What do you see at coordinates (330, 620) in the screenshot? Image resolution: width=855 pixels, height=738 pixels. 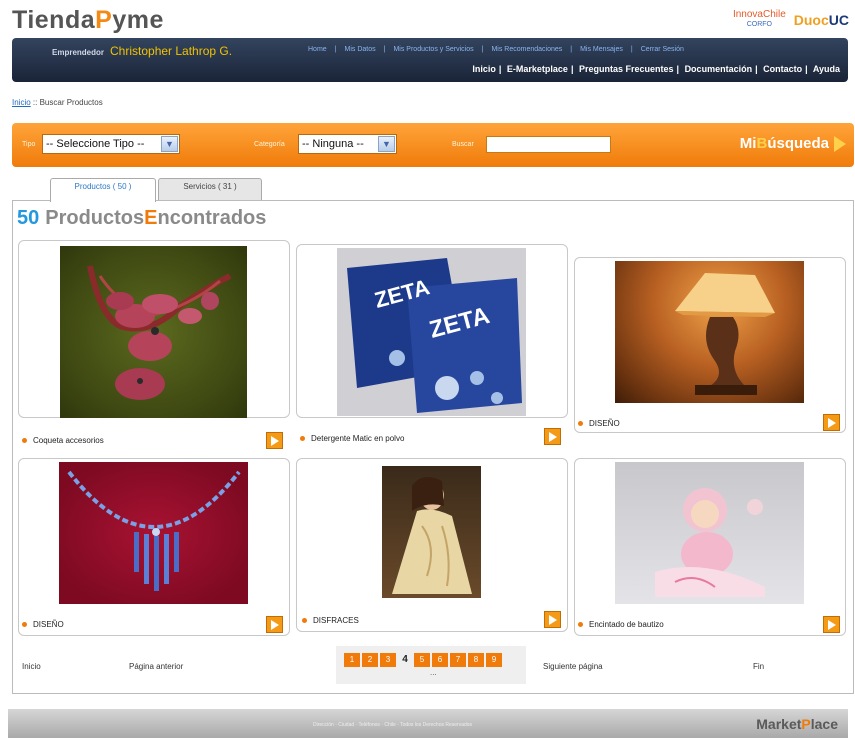 I see `product-label: DISFRACES` at bounding box center [330, 620].